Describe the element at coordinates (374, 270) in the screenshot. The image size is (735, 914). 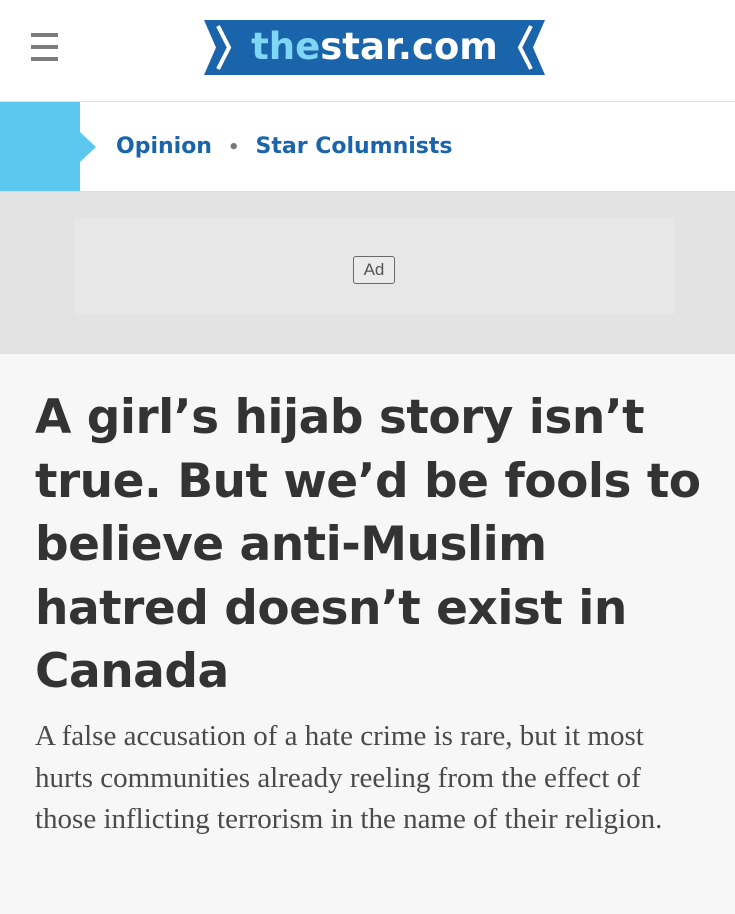
I see `ad-label-badge: Ad` at that location.